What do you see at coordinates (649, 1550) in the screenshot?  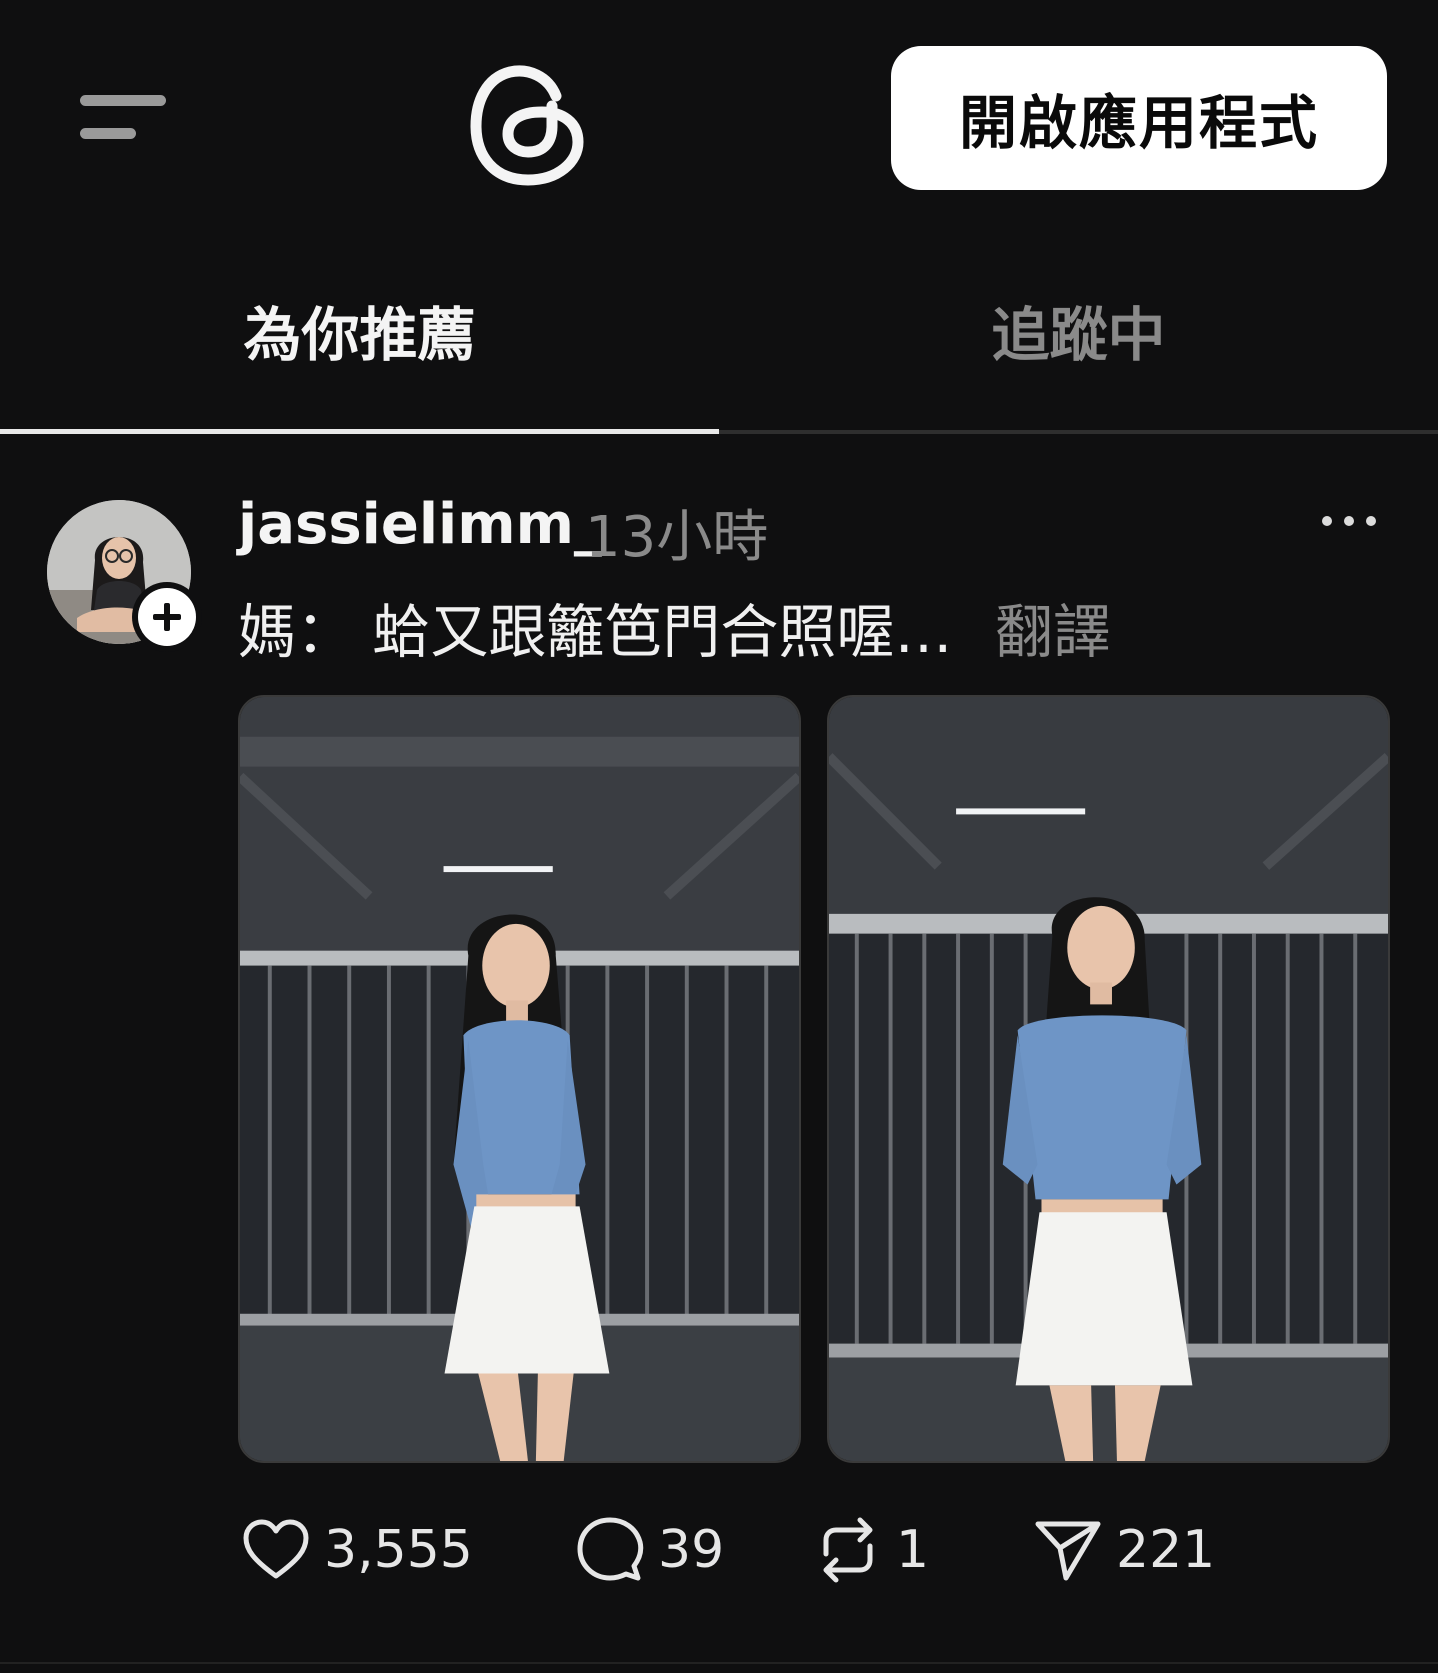 I see `reply-button: 39` at bounding box center [649, 1550].